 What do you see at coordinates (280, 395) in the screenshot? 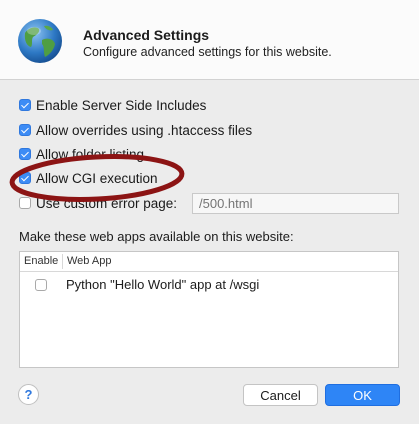
I see `cancel-button: Cancel` at bounding box center [280, 395].